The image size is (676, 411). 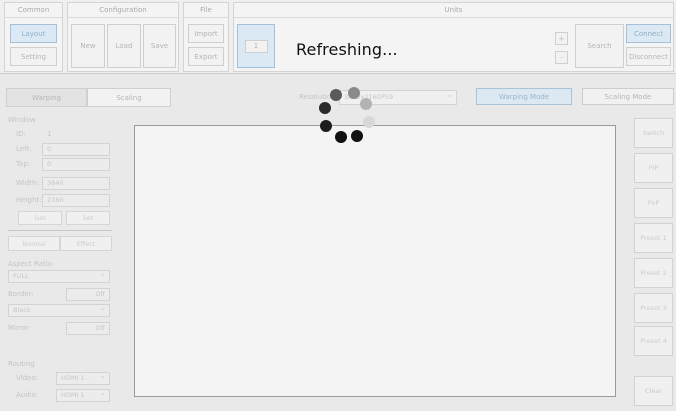 I want to click on tab-effect: Effect, so click(x=86, y=243).